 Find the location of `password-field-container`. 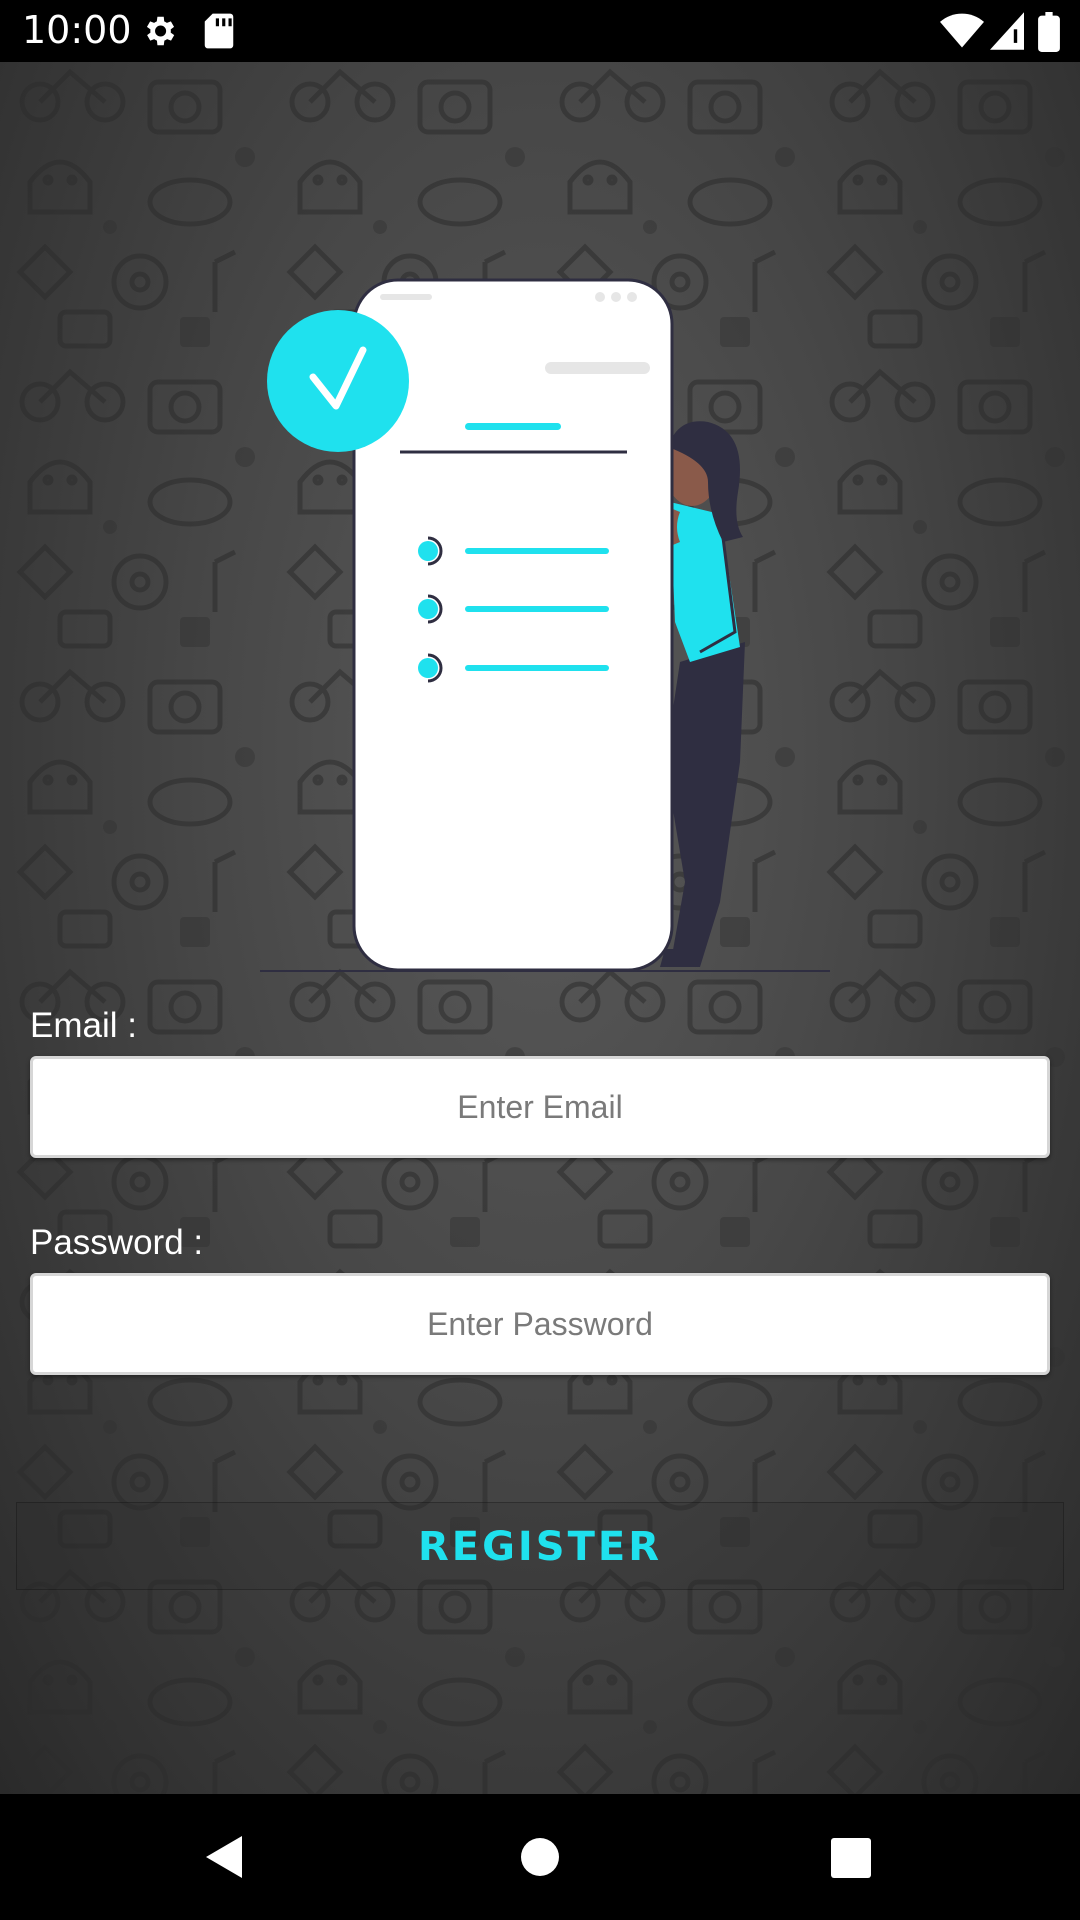

password-field-container is located at coordinates (540, 1324).